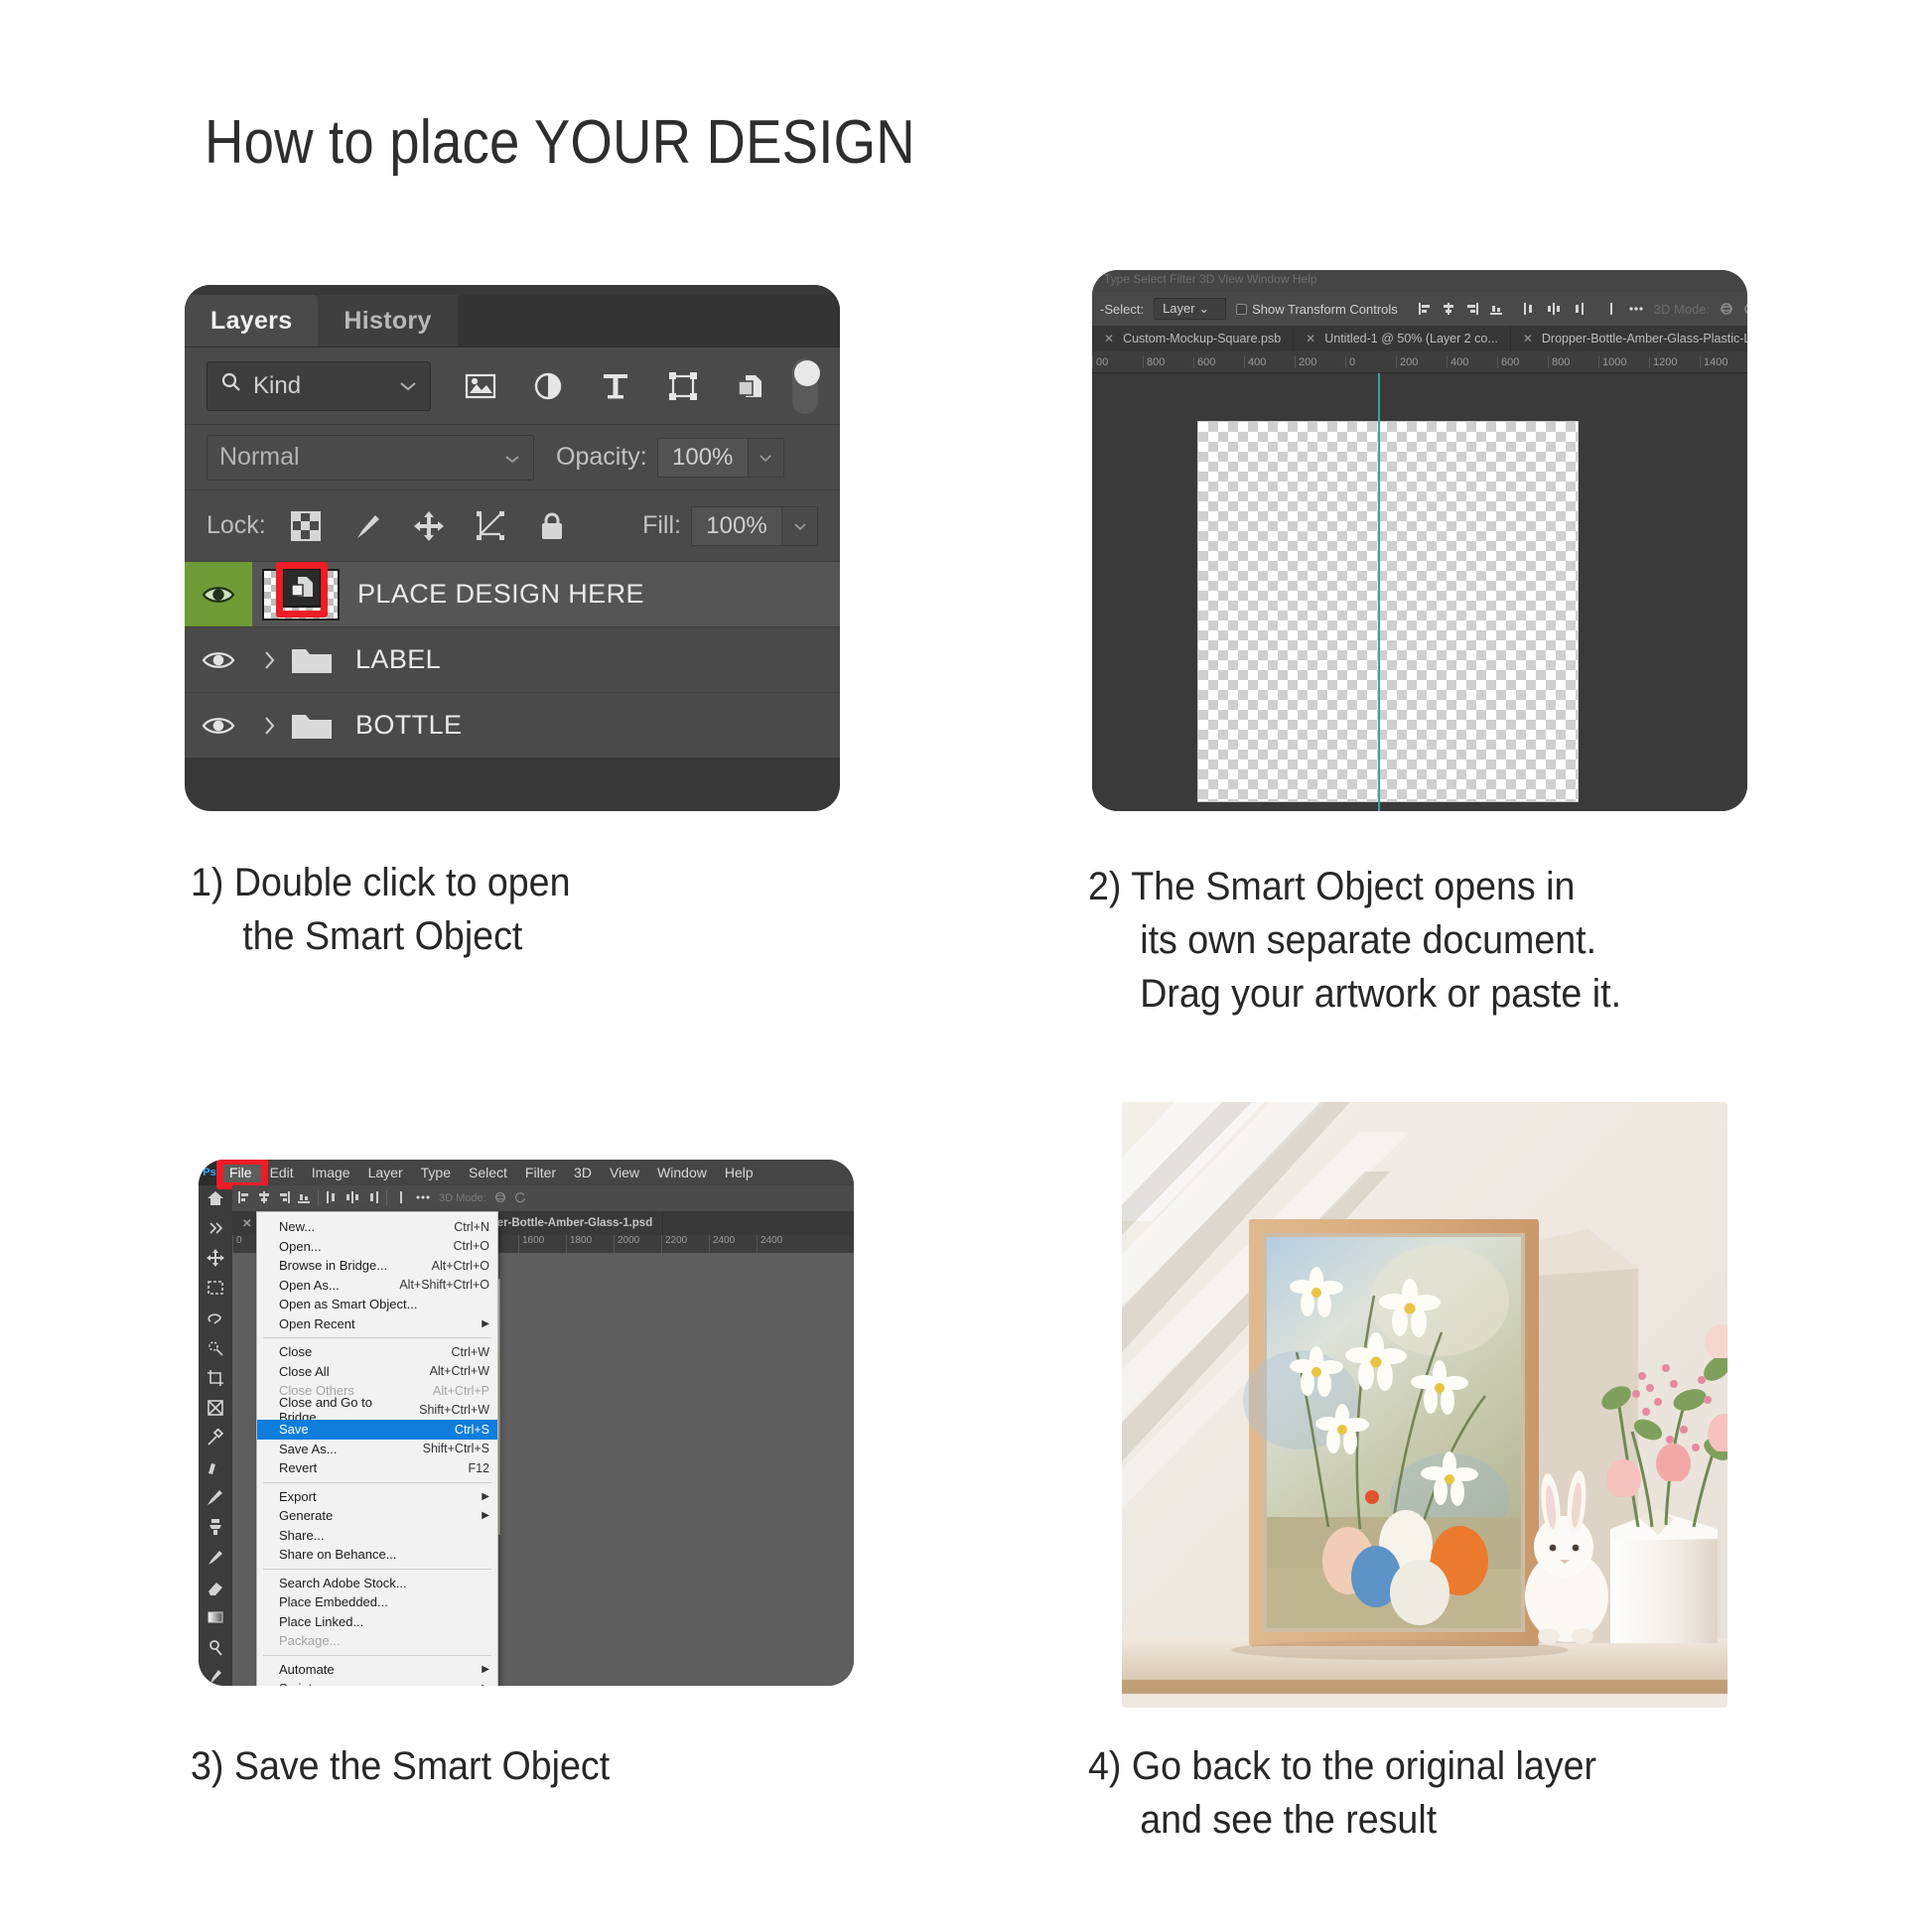  Describe the element at coordinates (377, 1410) in the screenshot. I see `menu-option-close-and-go-to-bridge: Close and Go to Bridge... Shift+Ctrl+W` at that location.